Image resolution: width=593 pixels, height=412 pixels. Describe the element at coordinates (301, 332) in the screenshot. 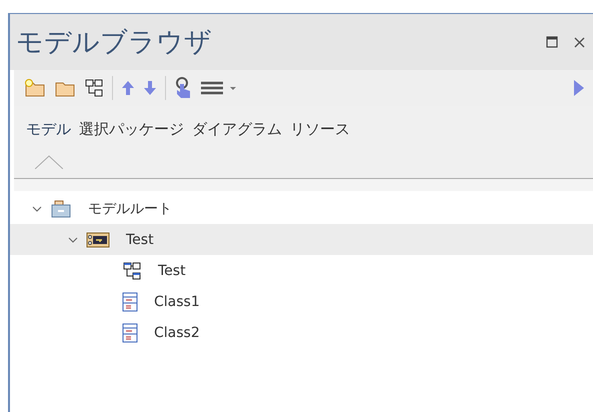

I see `tree-item: Class2` at that location.